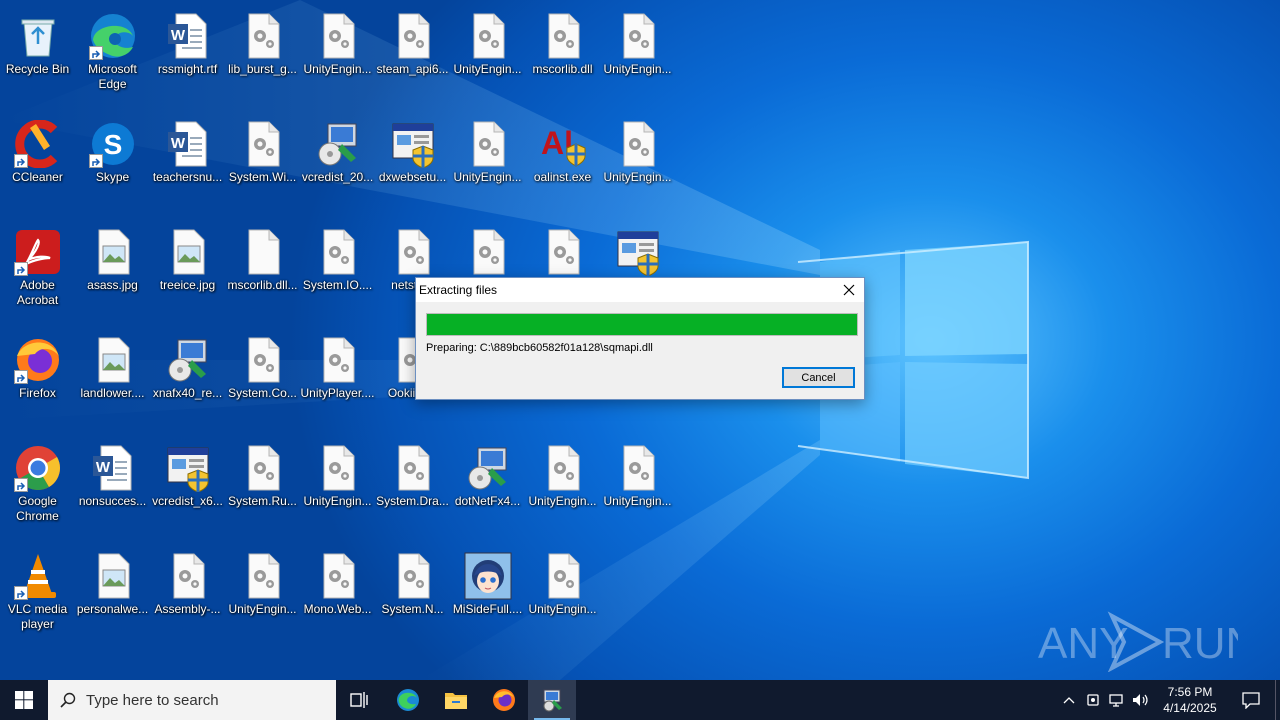 The height and width of the screenshot is (720, 1280). What do you see at coordinates (1117, 700) in the screenshot?
I see `tray-network` at bounding box center [1117, 700].